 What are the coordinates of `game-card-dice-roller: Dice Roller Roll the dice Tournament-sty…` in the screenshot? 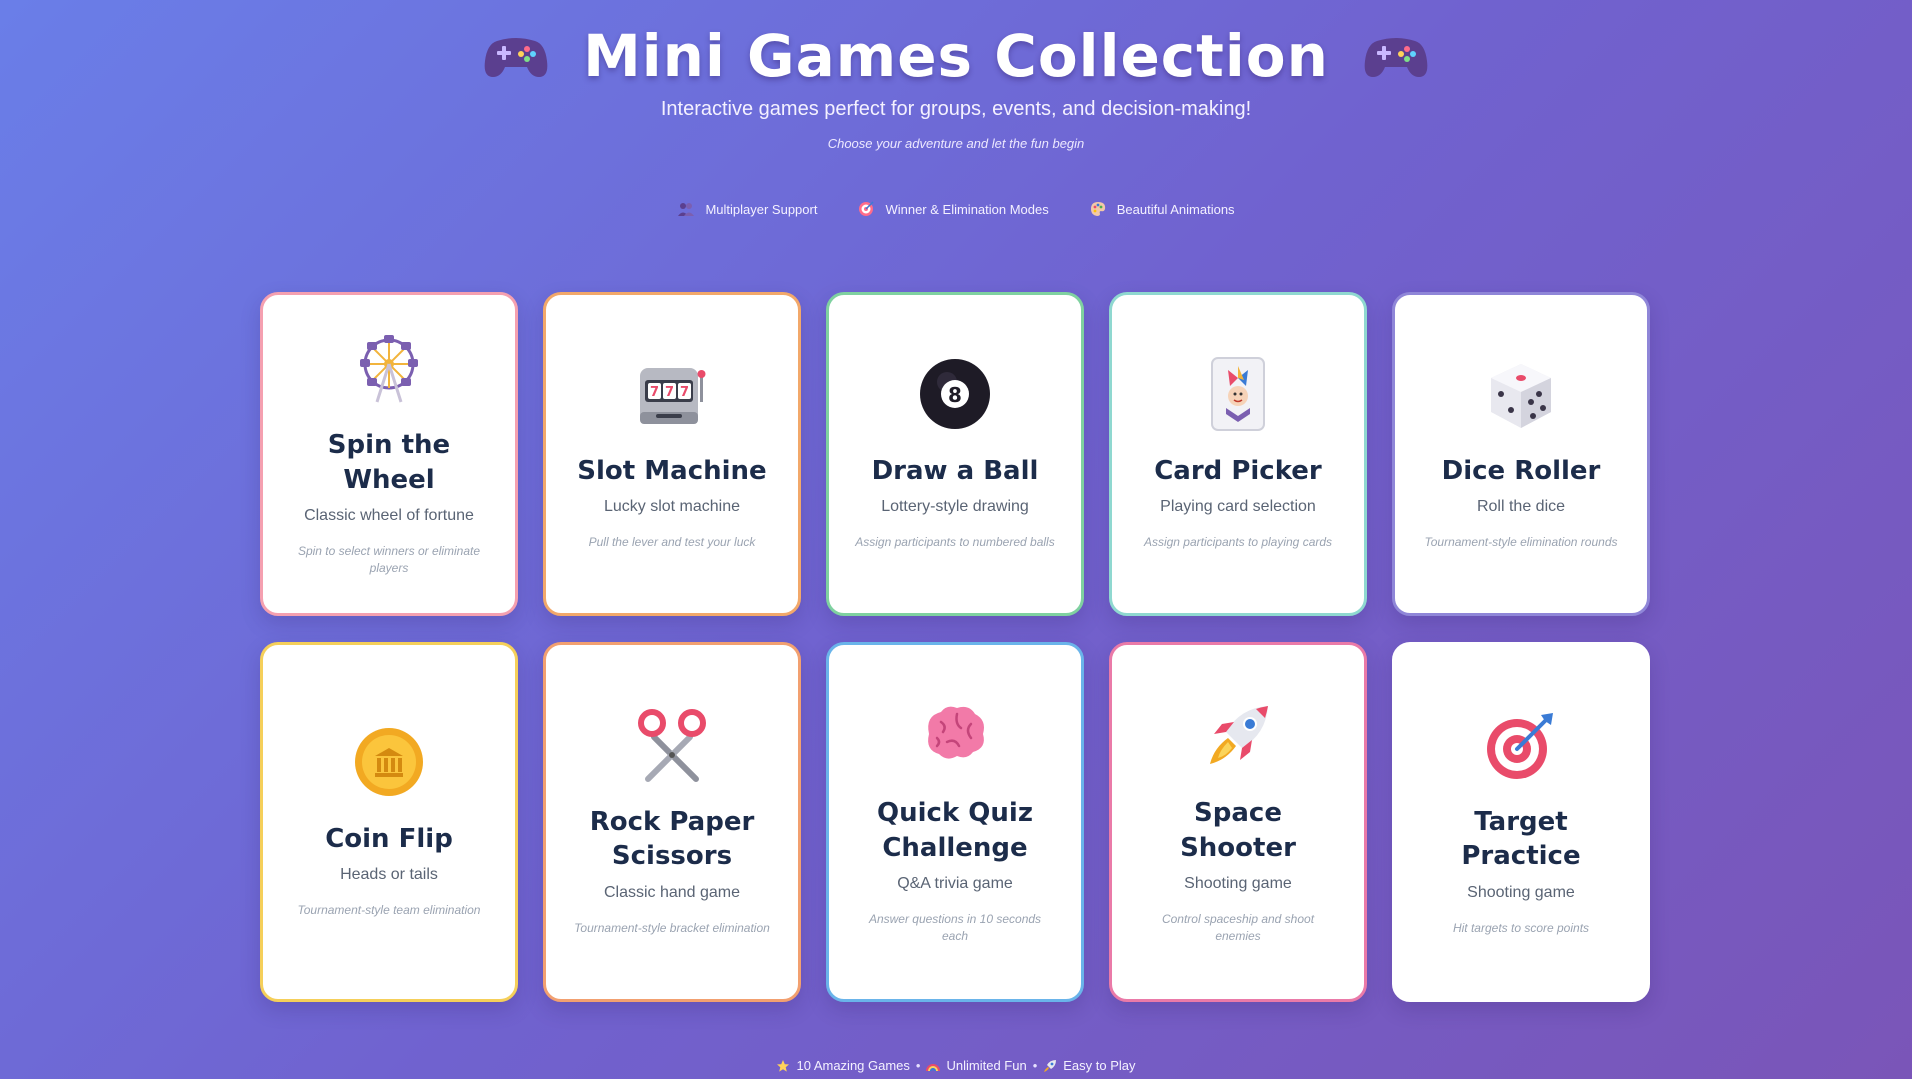 It's located at (1521, 454).